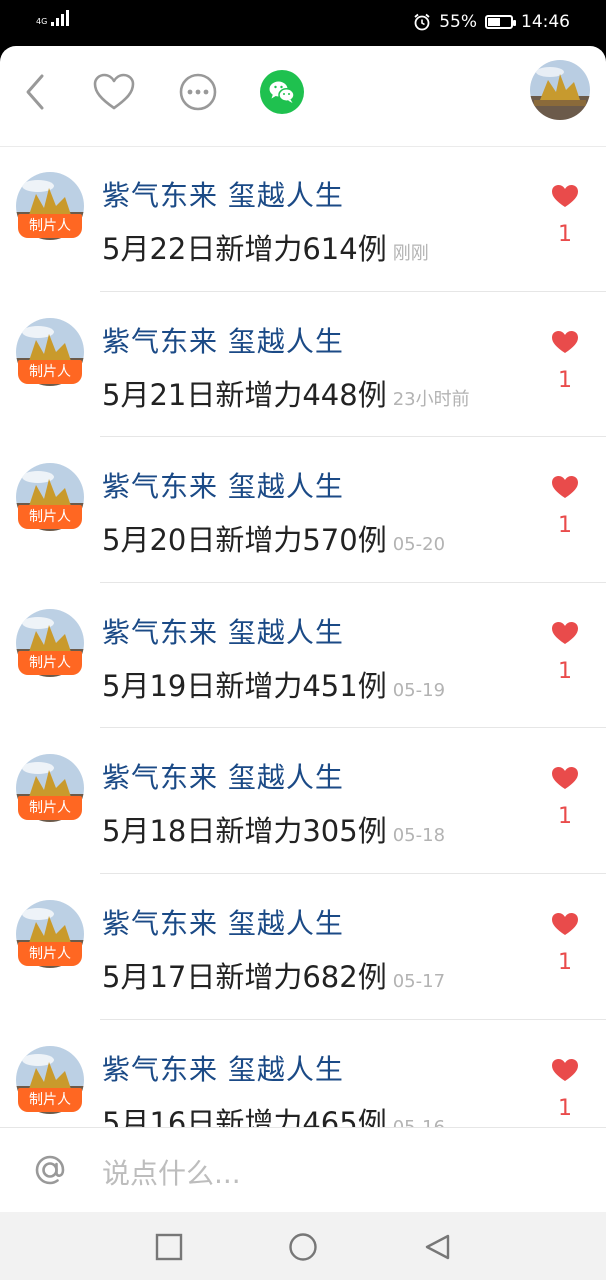  I want to click on at-mention-icon, so click(50, 1170).